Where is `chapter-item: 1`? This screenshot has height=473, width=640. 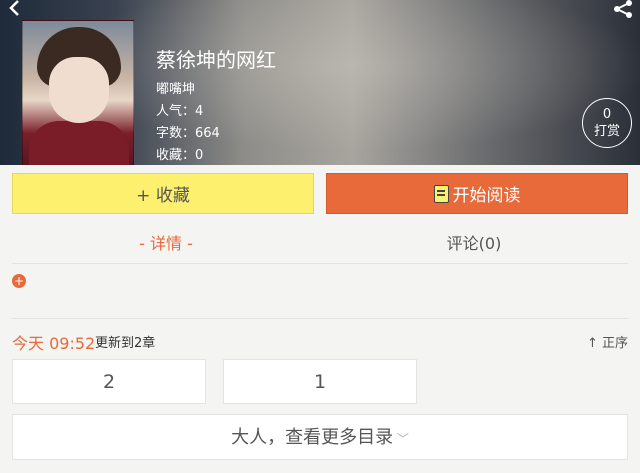
chapter-item: 1 is located at coordinates (320, 381).